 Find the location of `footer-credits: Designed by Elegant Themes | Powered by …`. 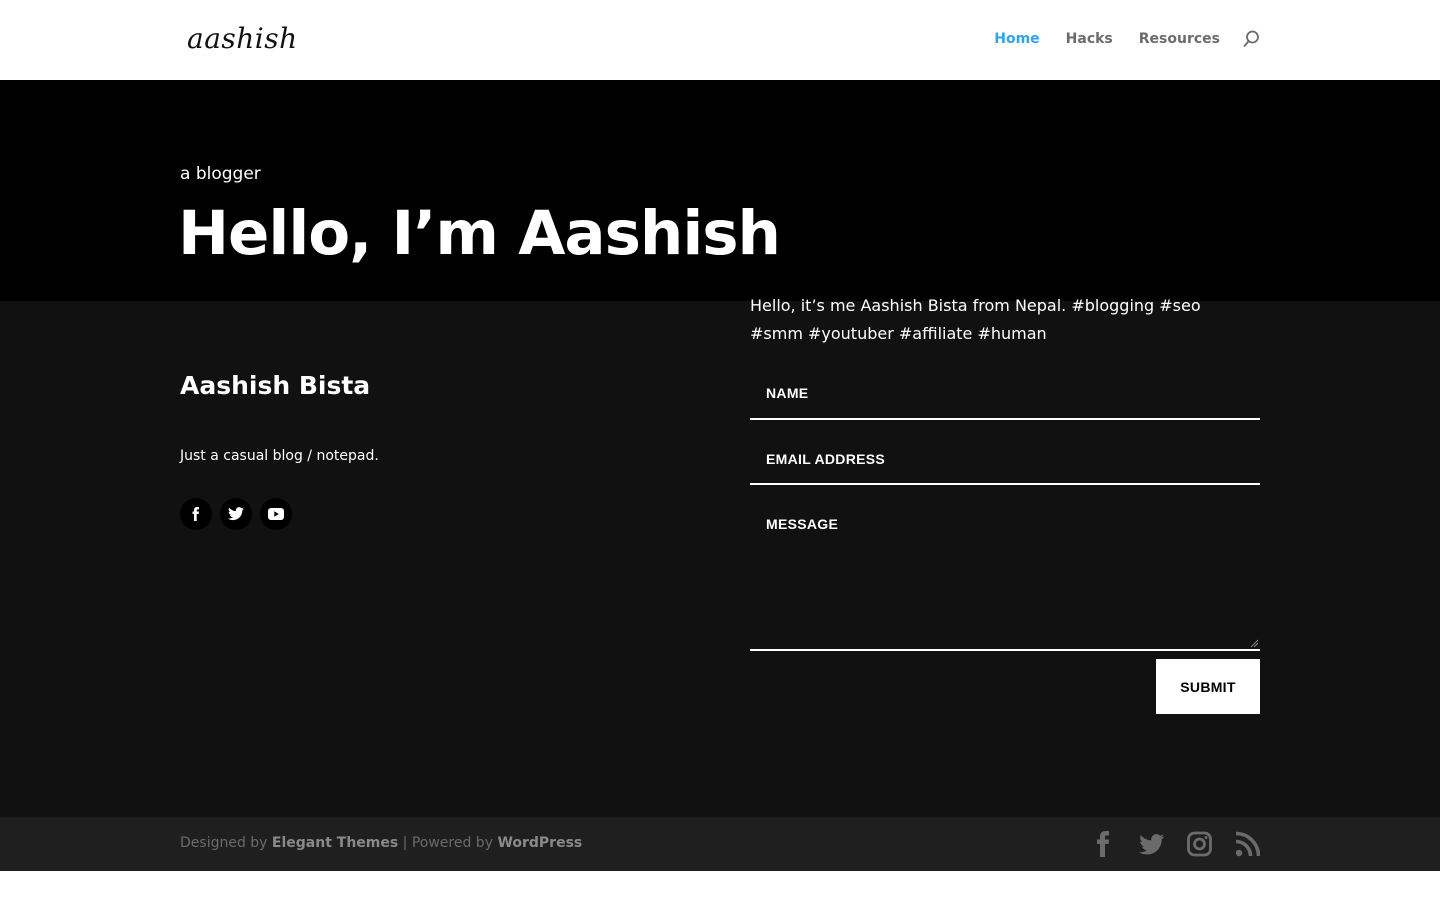

footer-credits: Designed by Elegant Themes | Powered by … is located at coordinates (381, 843).